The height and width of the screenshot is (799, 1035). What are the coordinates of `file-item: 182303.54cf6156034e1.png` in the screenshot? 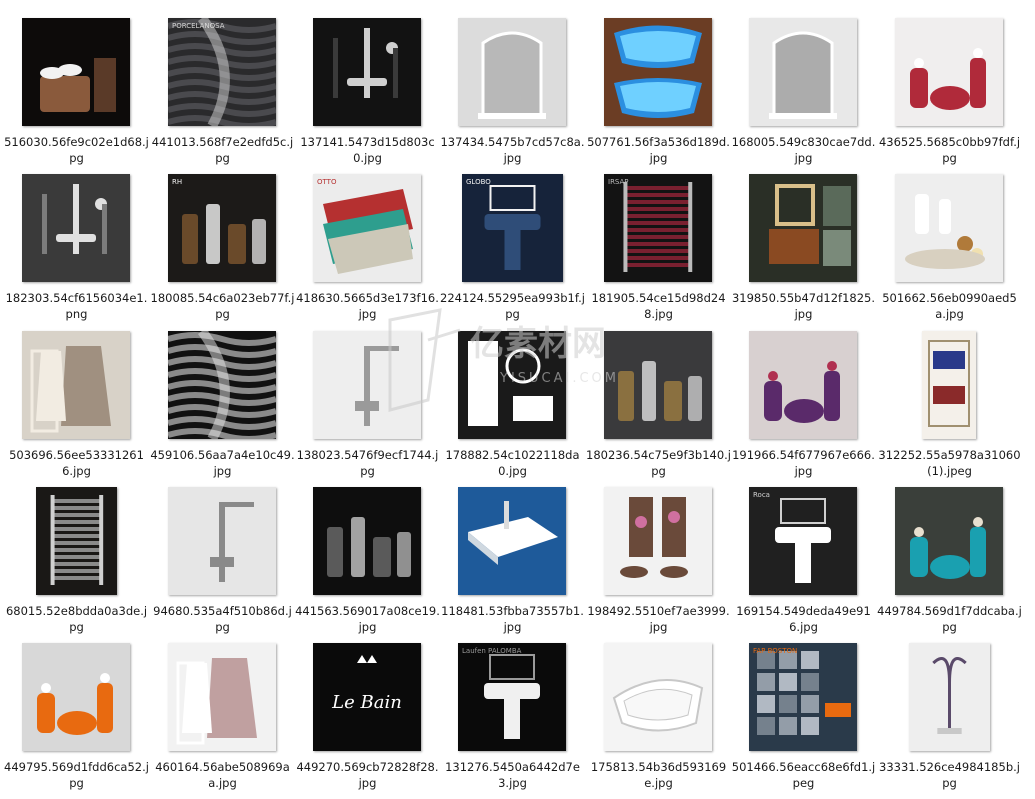 It's located at (76, 252).